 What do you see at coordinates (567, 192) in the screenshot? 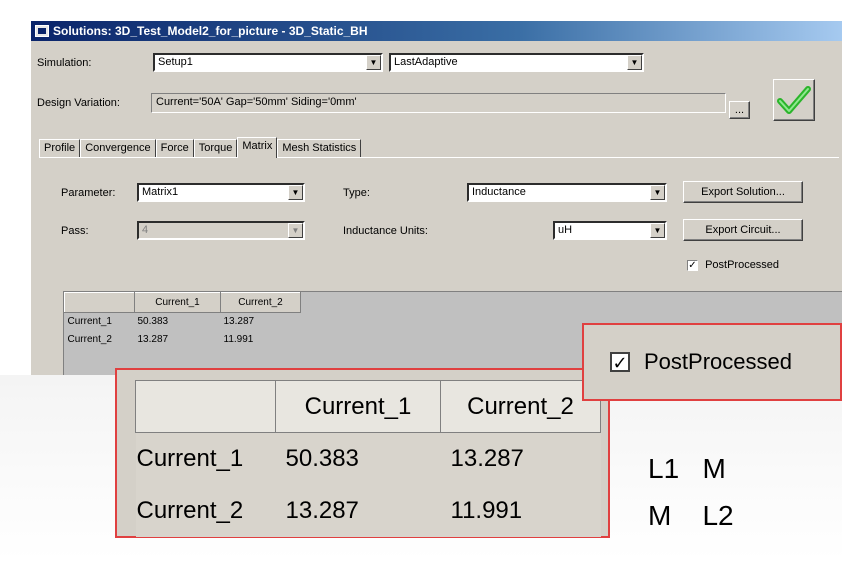
I see `type-dropdown: Inductance ▼` at bounding box center [567, 192].